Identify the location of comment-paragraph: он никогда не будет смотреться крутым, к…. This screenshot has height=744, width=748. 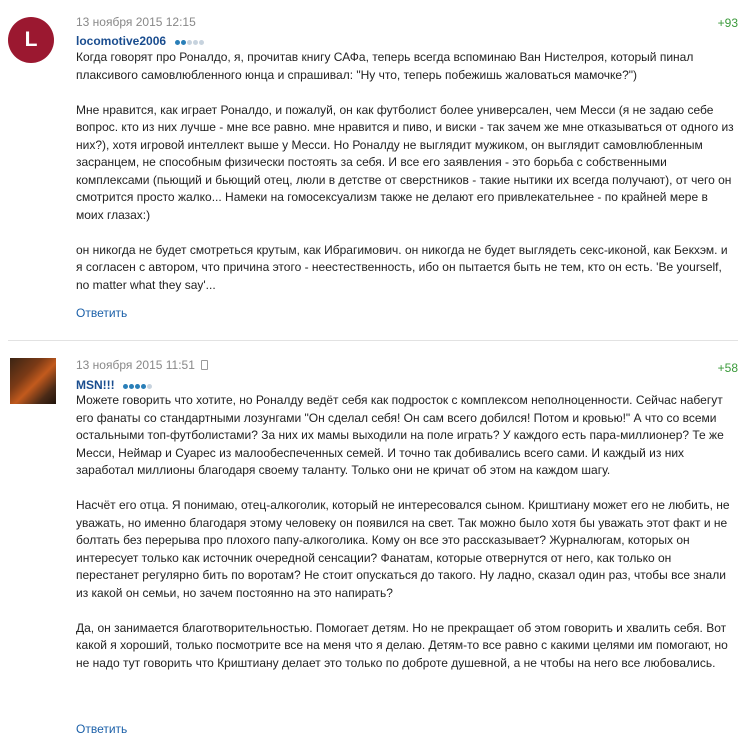
(402, 267).